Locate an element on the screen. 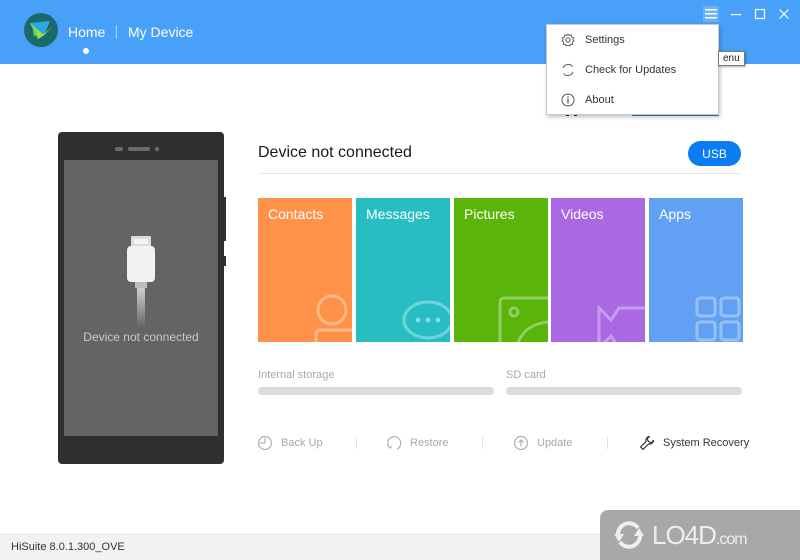  menu-item-settings: Settings is located at coordinates (632, 40).